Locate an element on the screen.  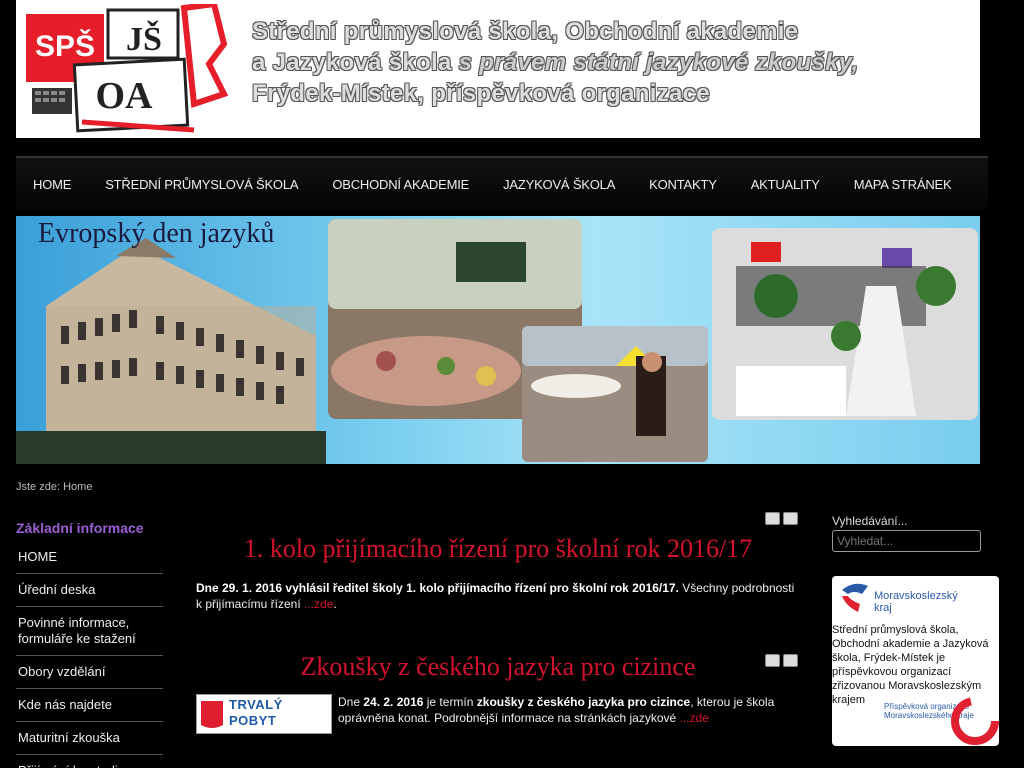
header-line3: Frýdek-Místek, příspěvková organizace is located at coordinates (481, 93).